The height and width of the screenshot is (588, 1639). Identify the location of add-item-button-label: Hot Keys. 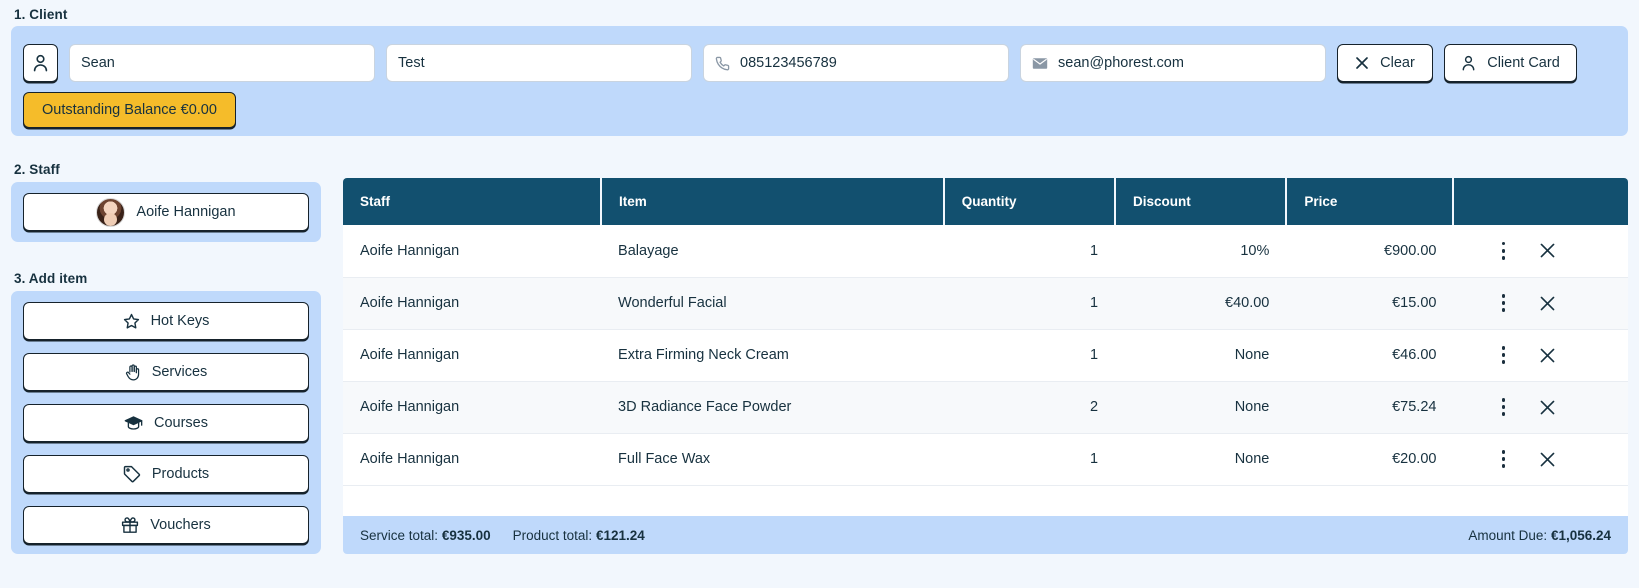
(180, 321).